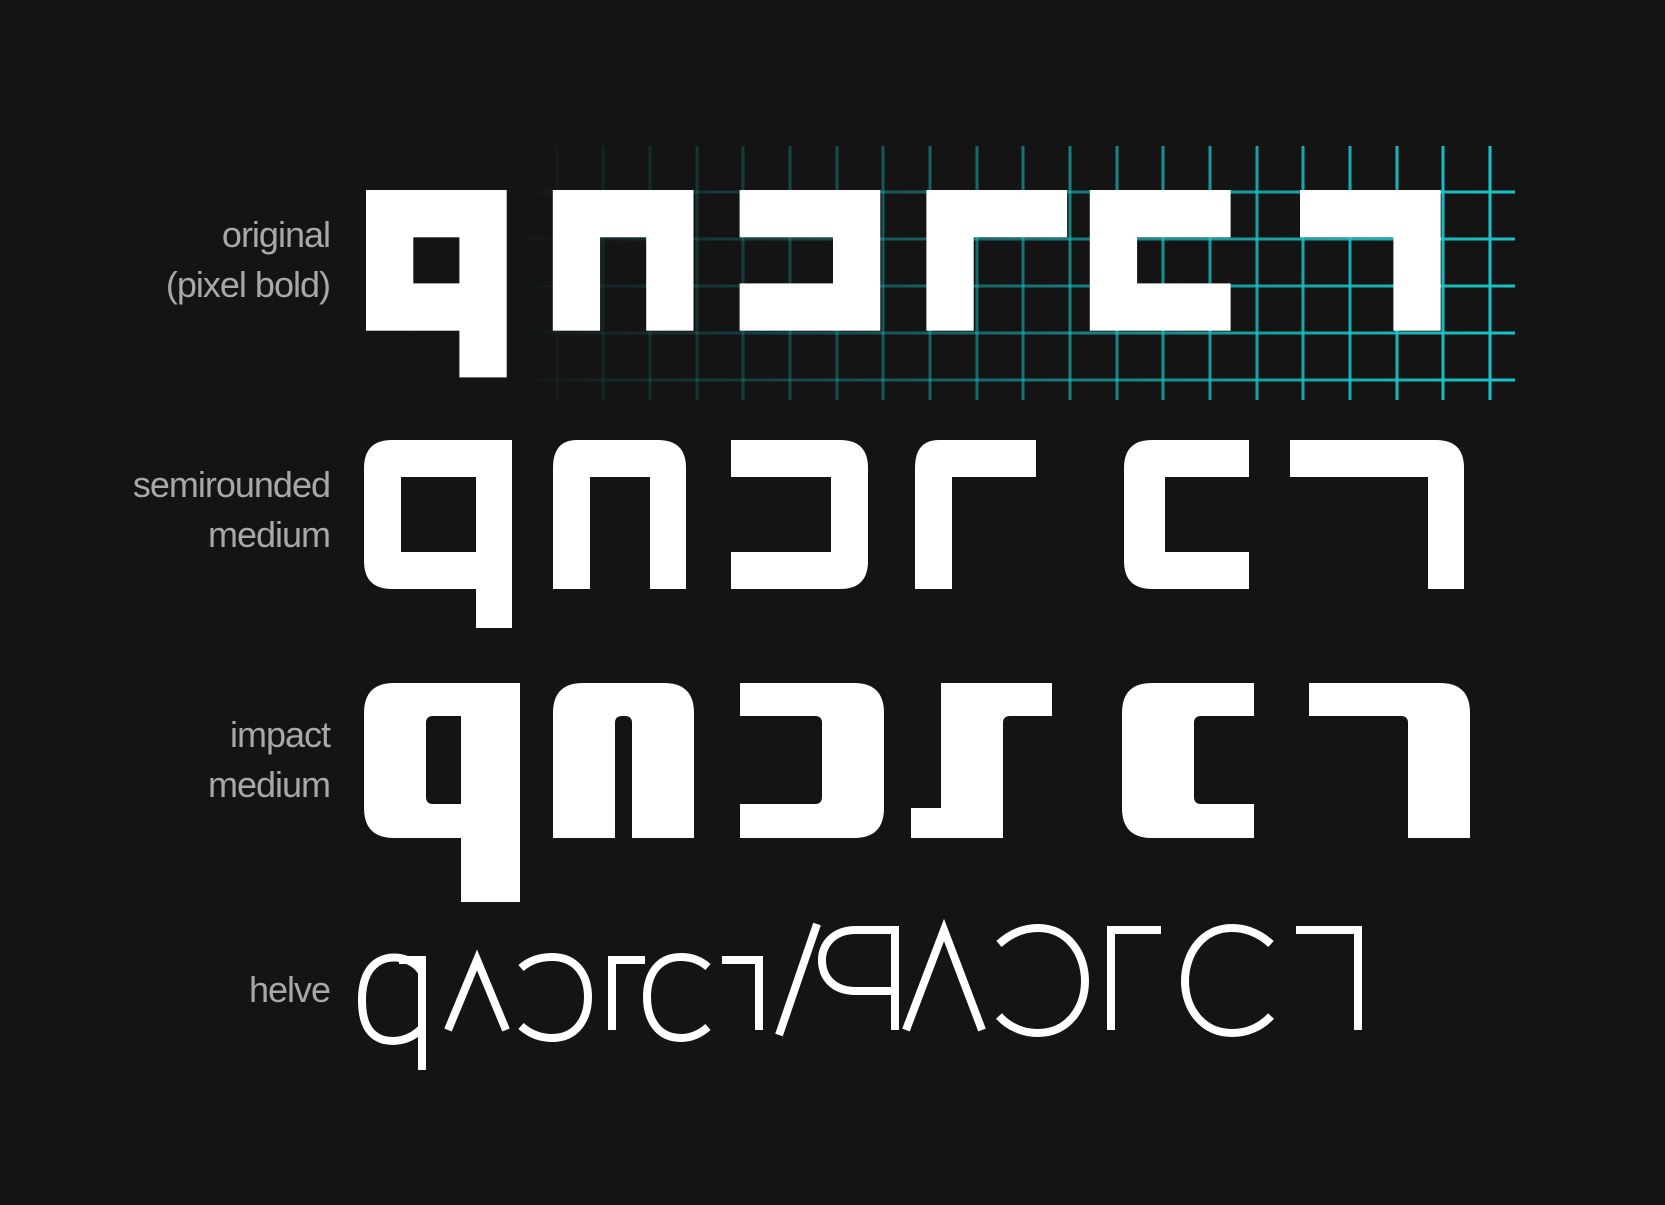  I want to click on helve-glyph-r, so click(626, 993).